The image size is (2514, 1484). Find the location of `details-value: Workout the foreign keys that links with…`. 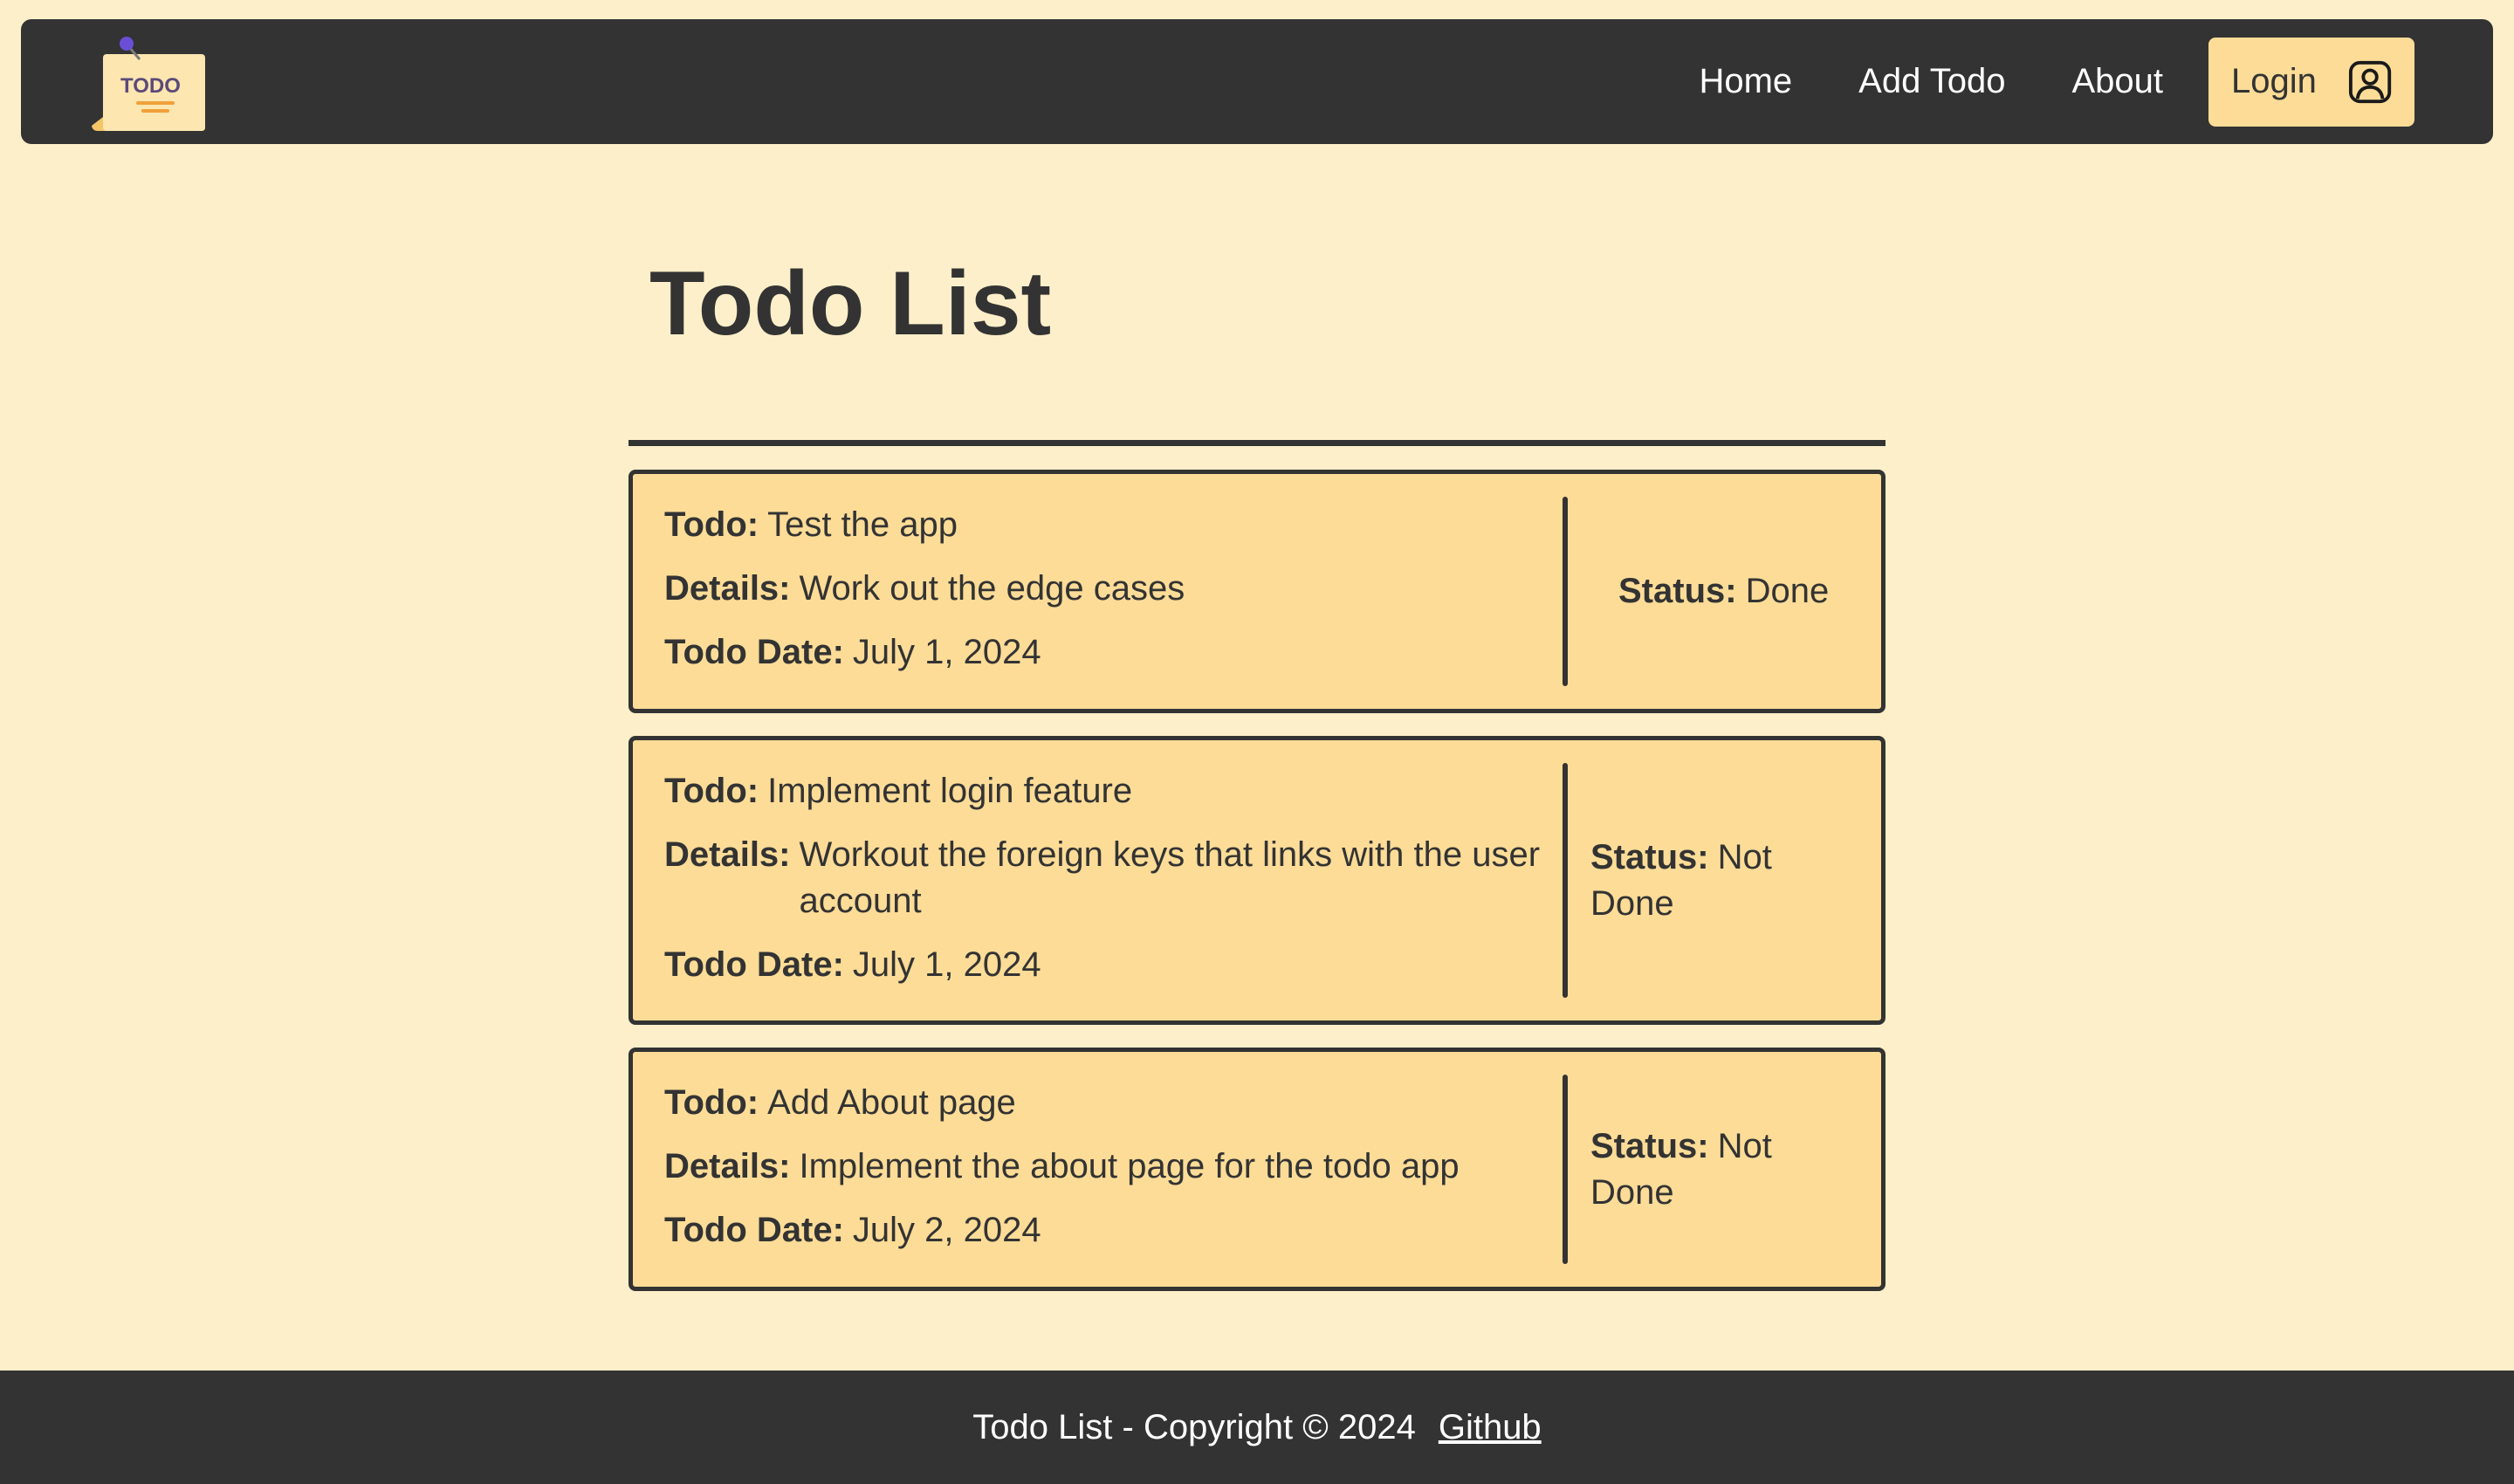

details-value: Workout the foreign keys that links with… is located at coordinates (1170, 877).